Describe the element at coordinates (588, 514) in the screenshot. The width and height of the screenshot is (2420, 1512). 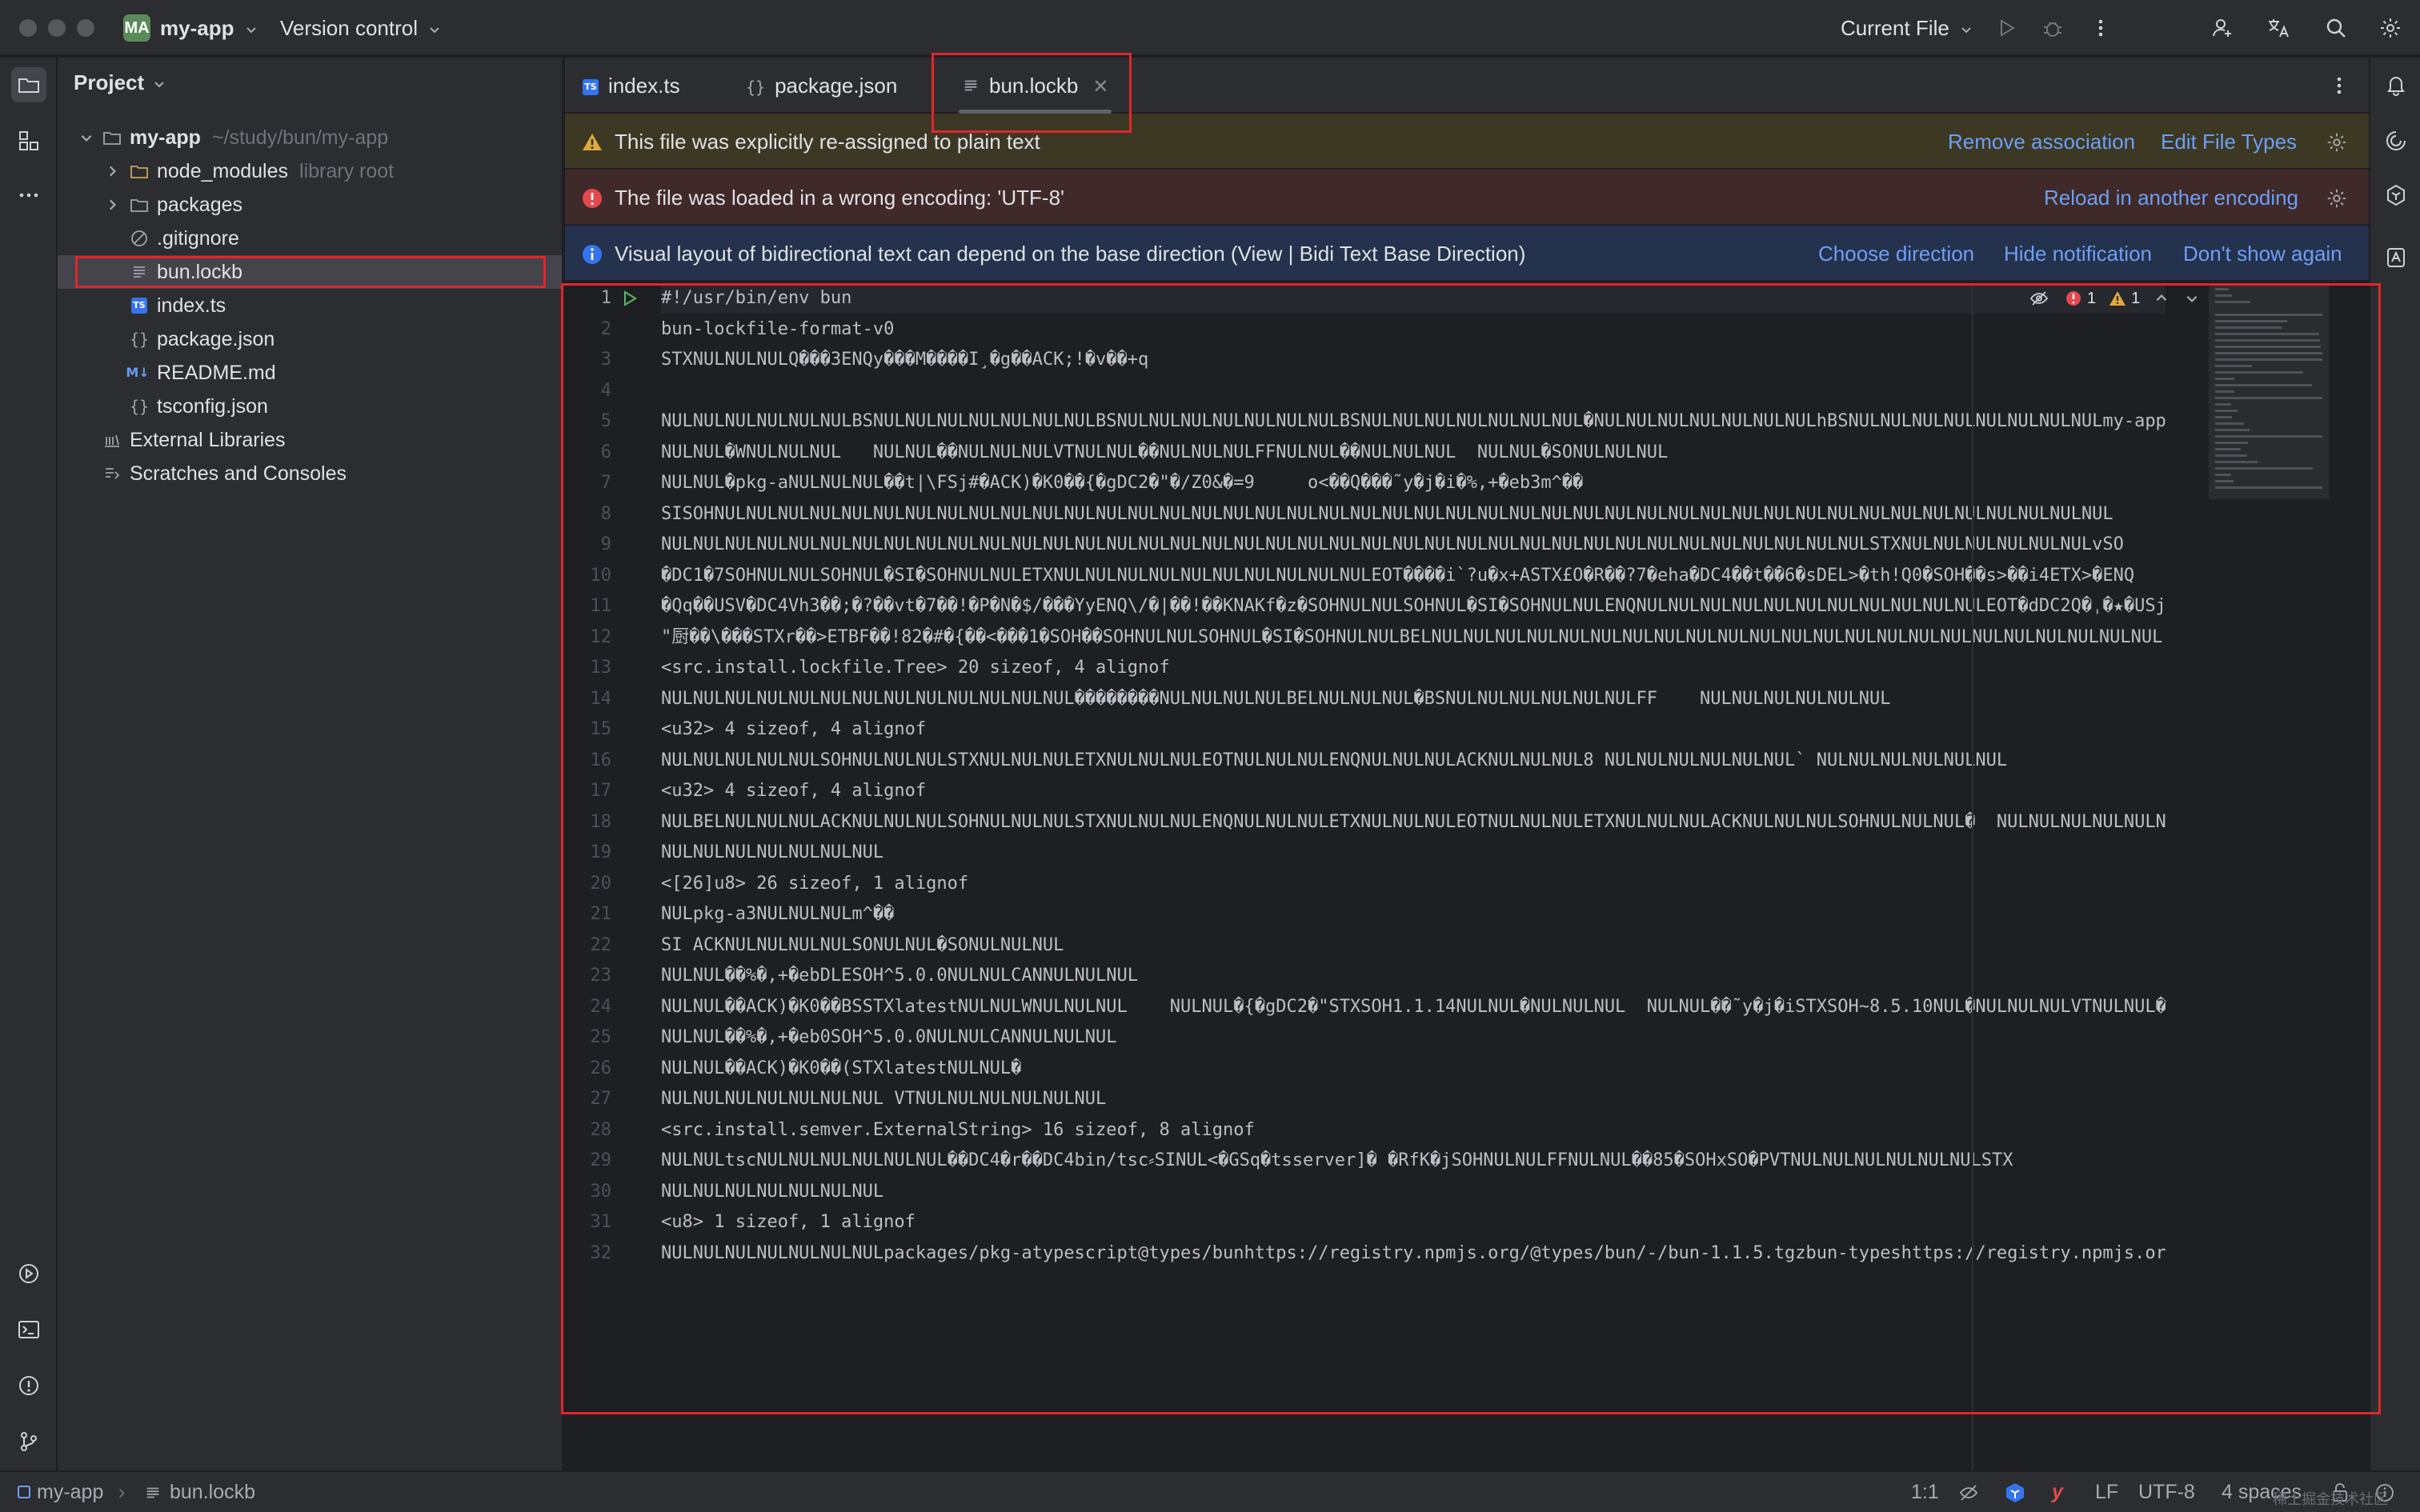
I see `line-number: 8` at that location.